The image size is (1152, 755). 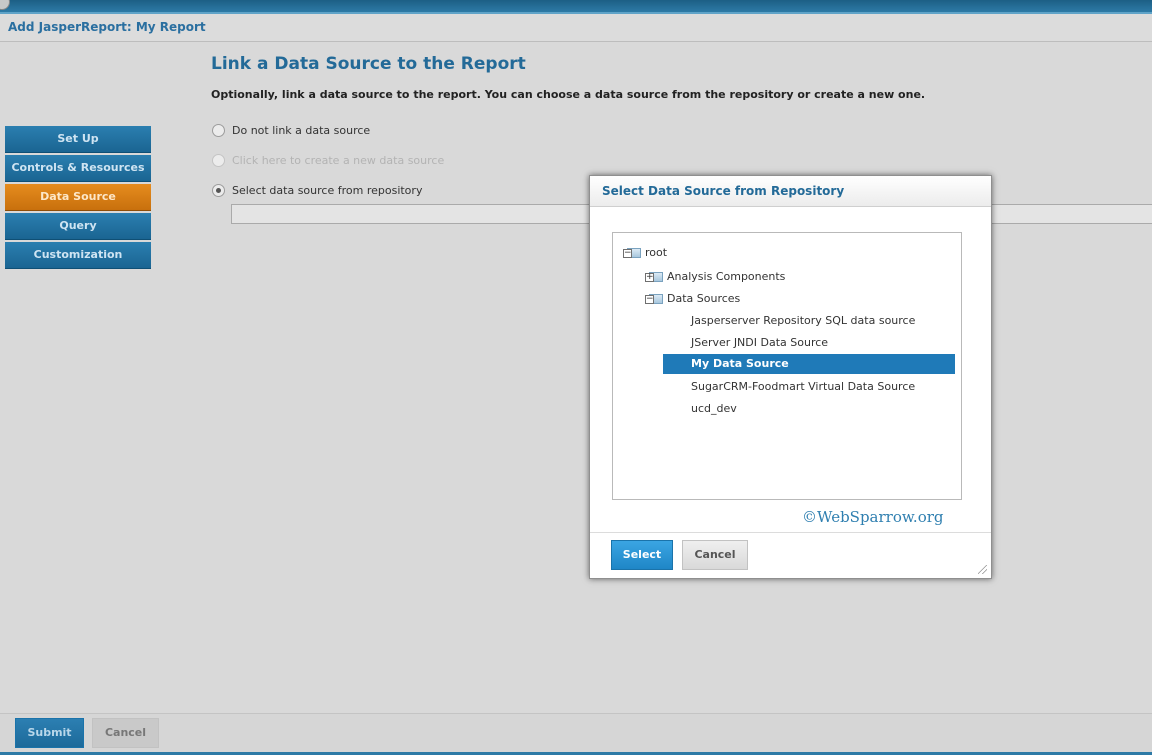 What do you see at coordinates (218, 190) in the screenshot?
I see `radio-button-checked` at bounding box center [218, 190].